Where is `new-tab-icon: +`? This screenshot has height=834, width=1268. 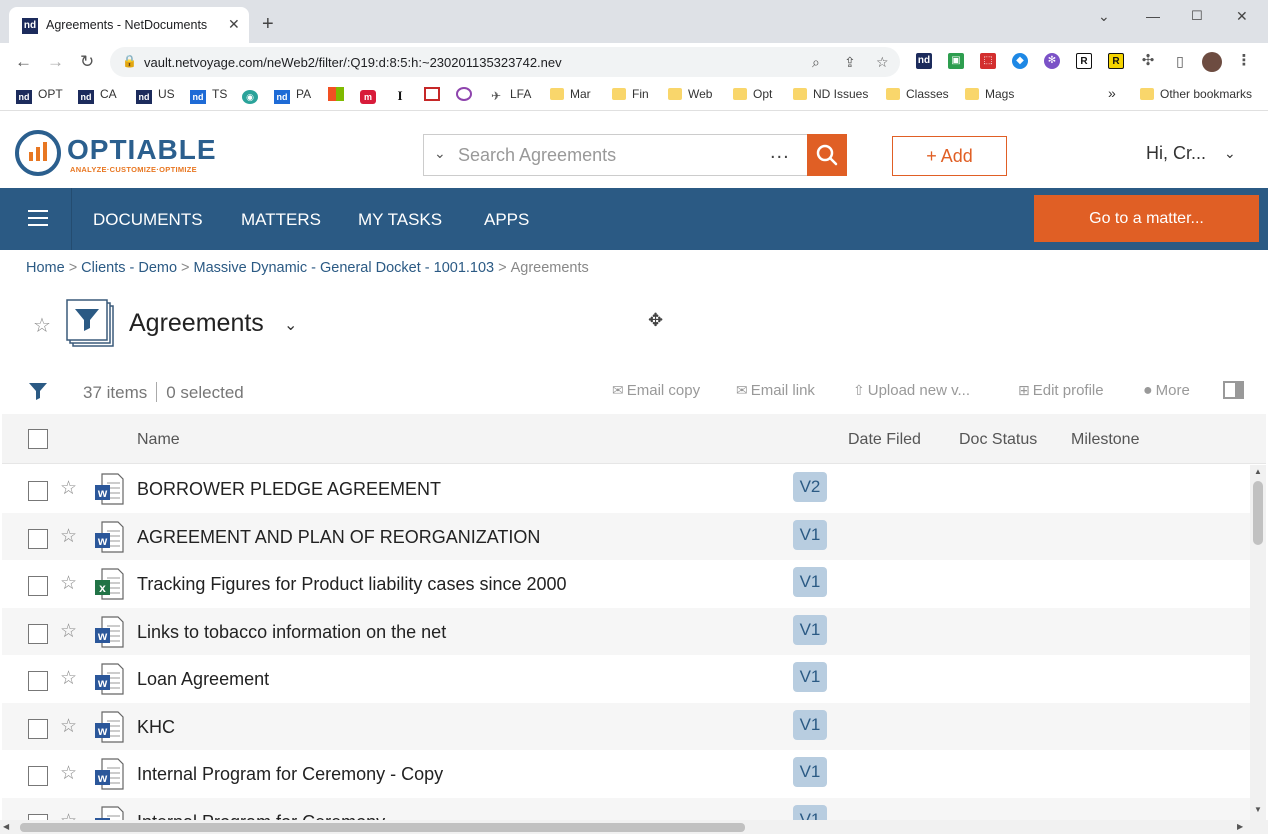
new-tab-icon: + is located at coordinates (268, 24).